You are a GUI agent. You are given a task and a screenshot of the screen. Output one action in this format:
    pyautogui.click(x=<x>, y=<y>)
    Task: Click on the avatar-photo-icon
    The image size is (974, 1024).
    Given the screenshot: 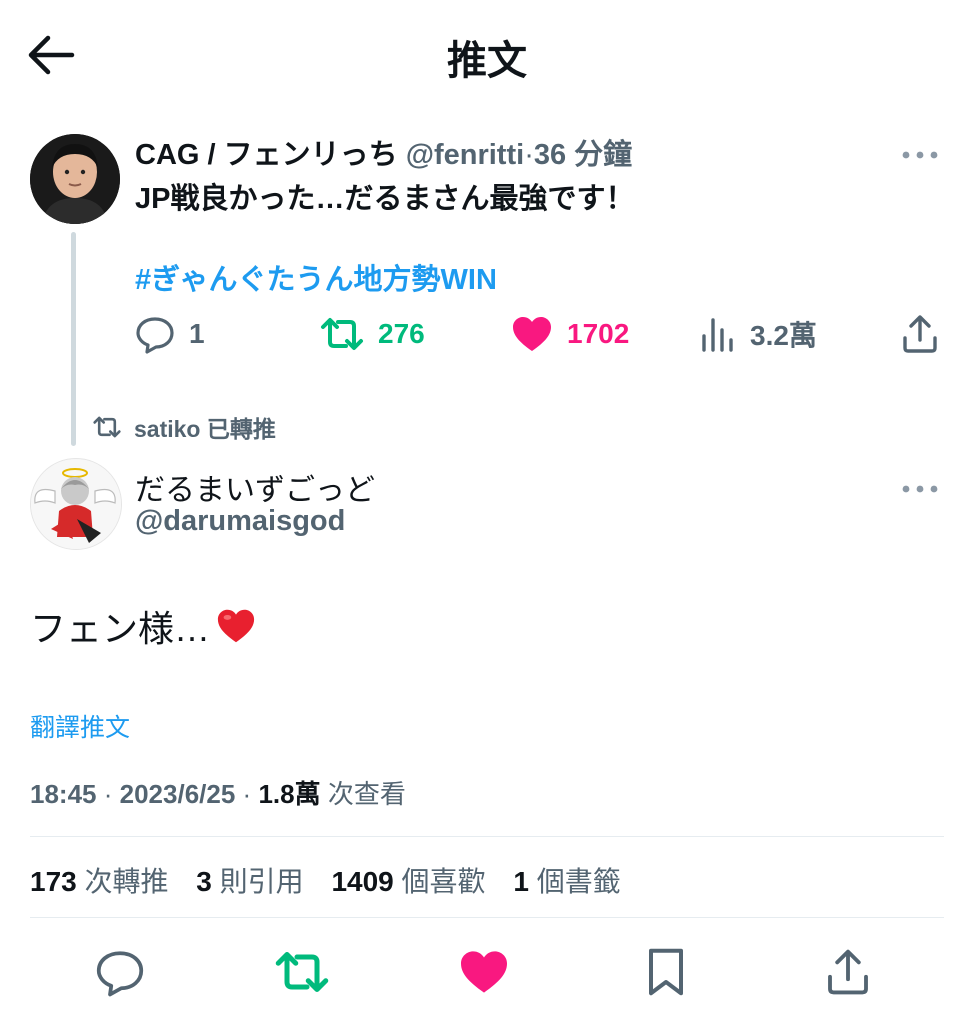 What is the action you would take?
    pyautogui.click(x=75, y=179)
    